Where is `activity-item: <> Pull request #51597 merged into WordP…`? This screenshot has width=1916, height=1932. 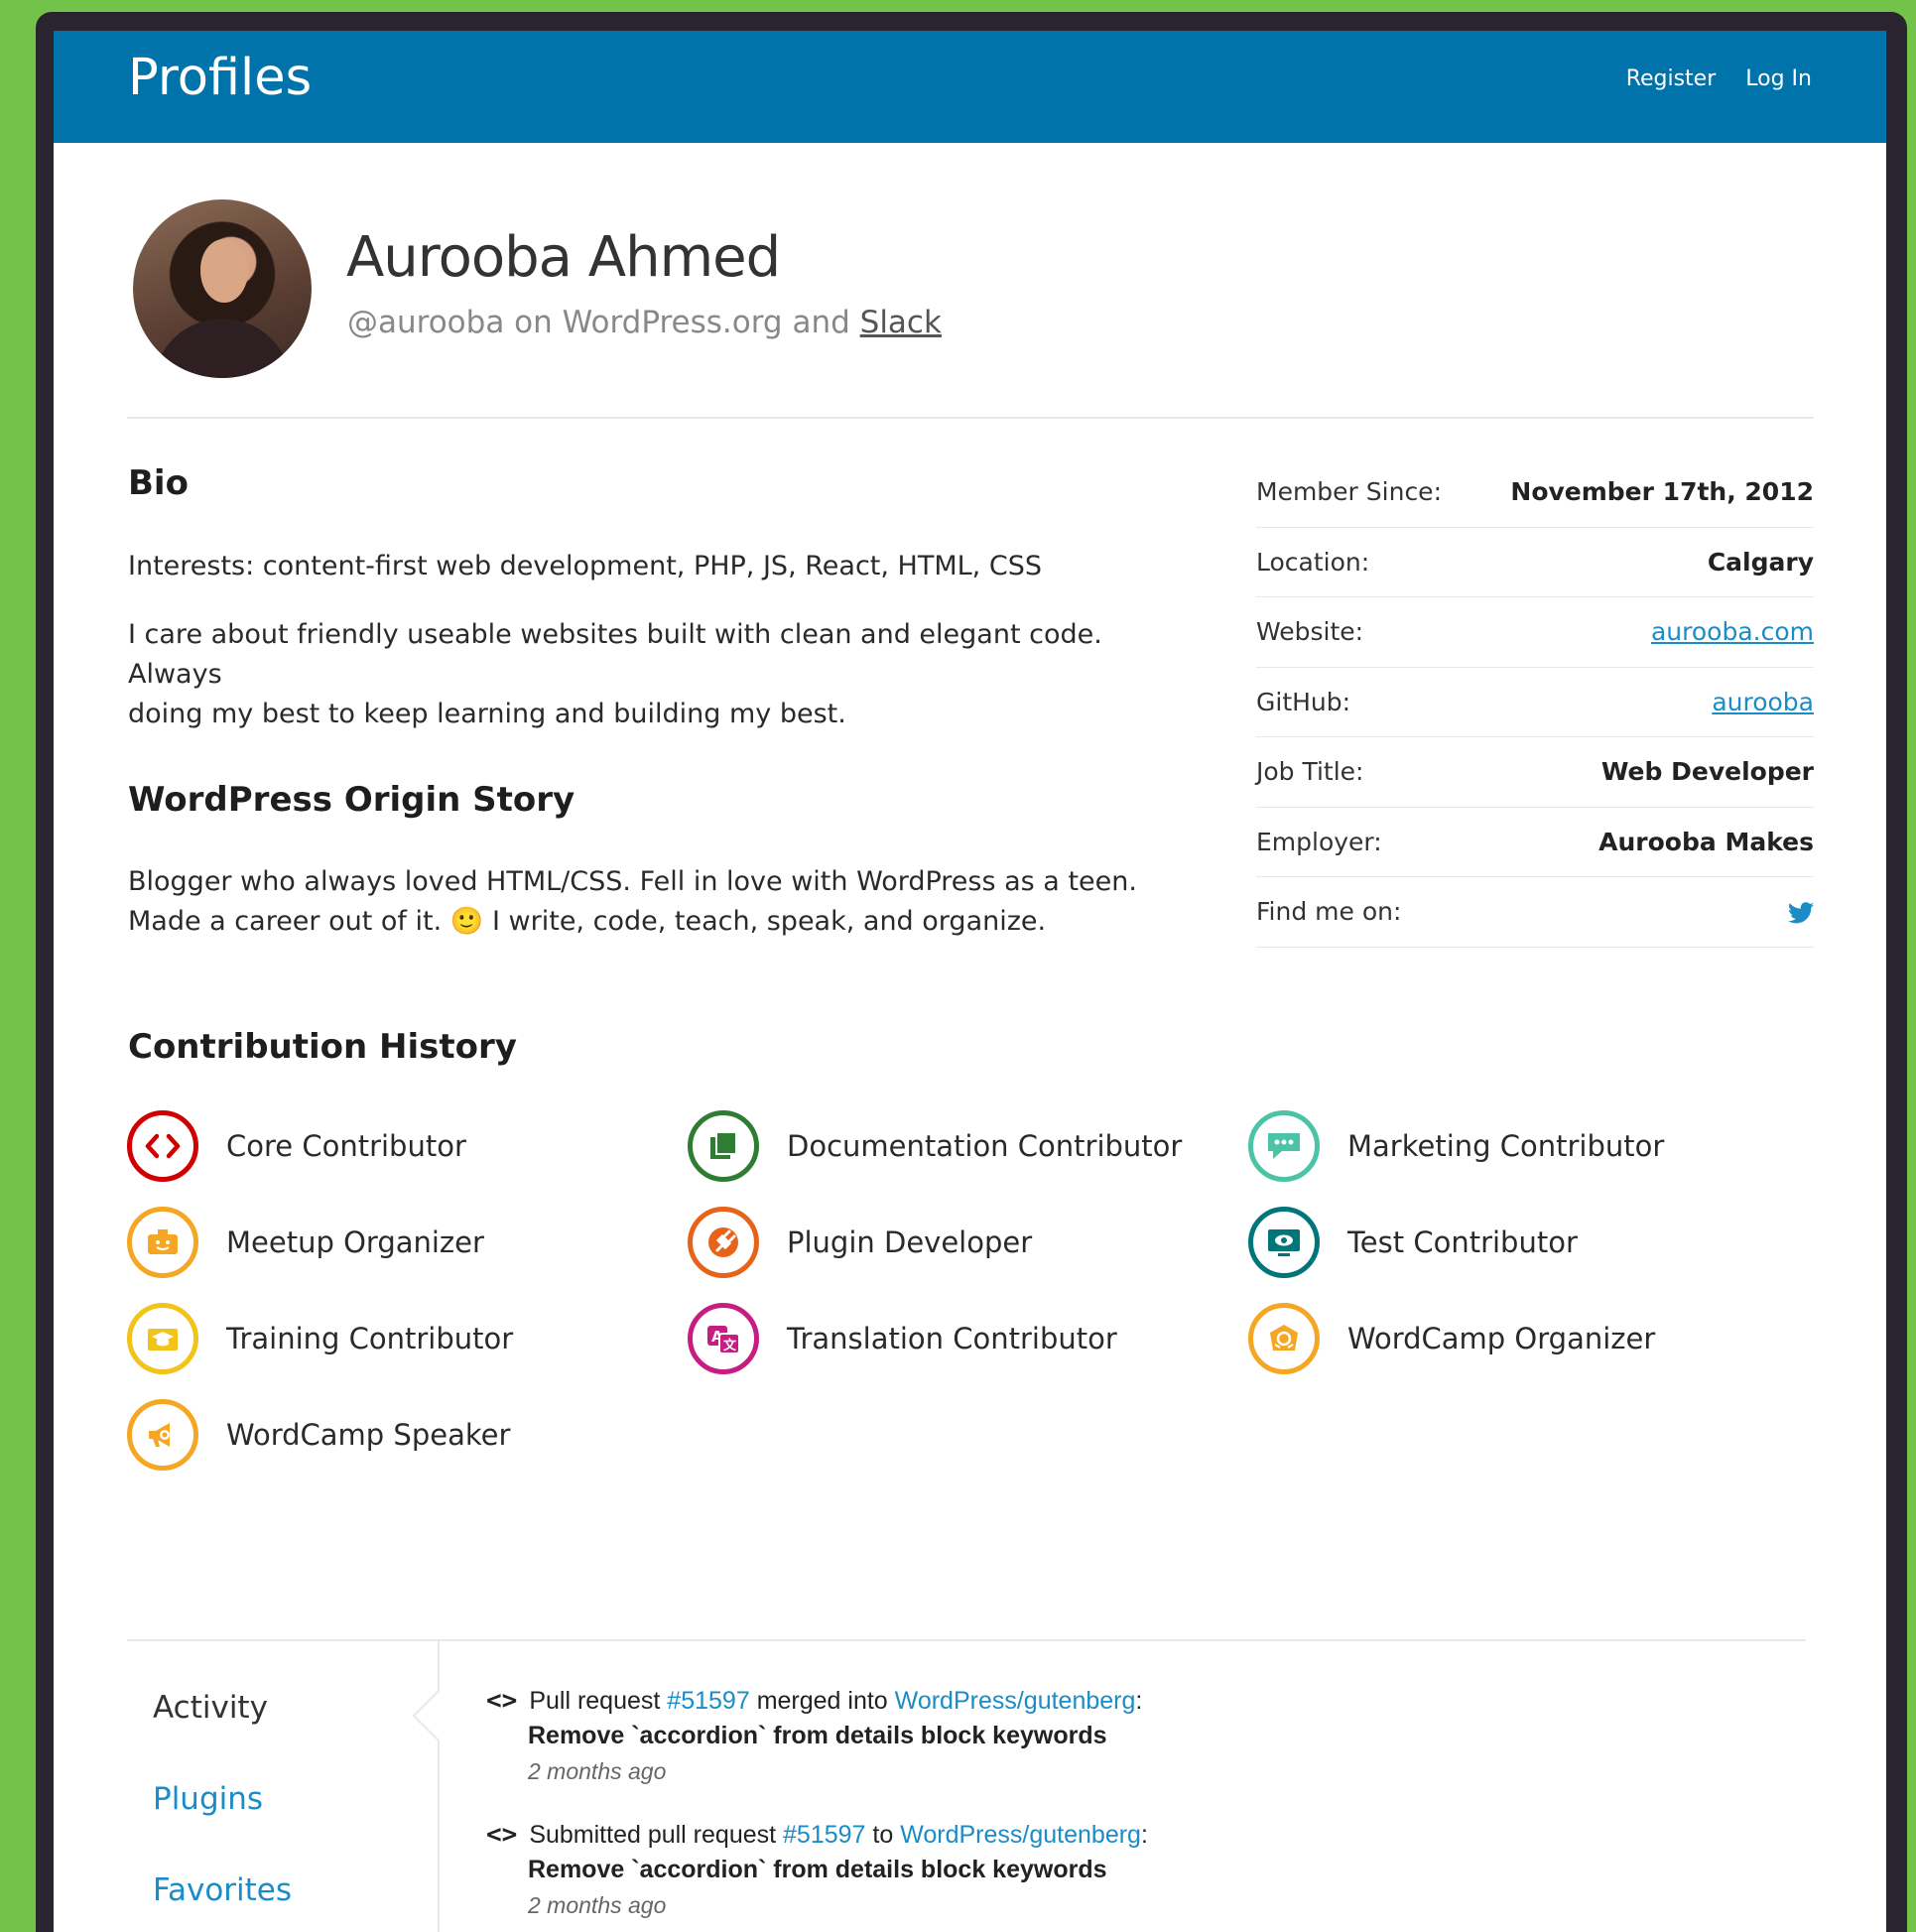
activity-item: <> Pull request #51597 merged into WordP… is located at coordinates (814, 1735).